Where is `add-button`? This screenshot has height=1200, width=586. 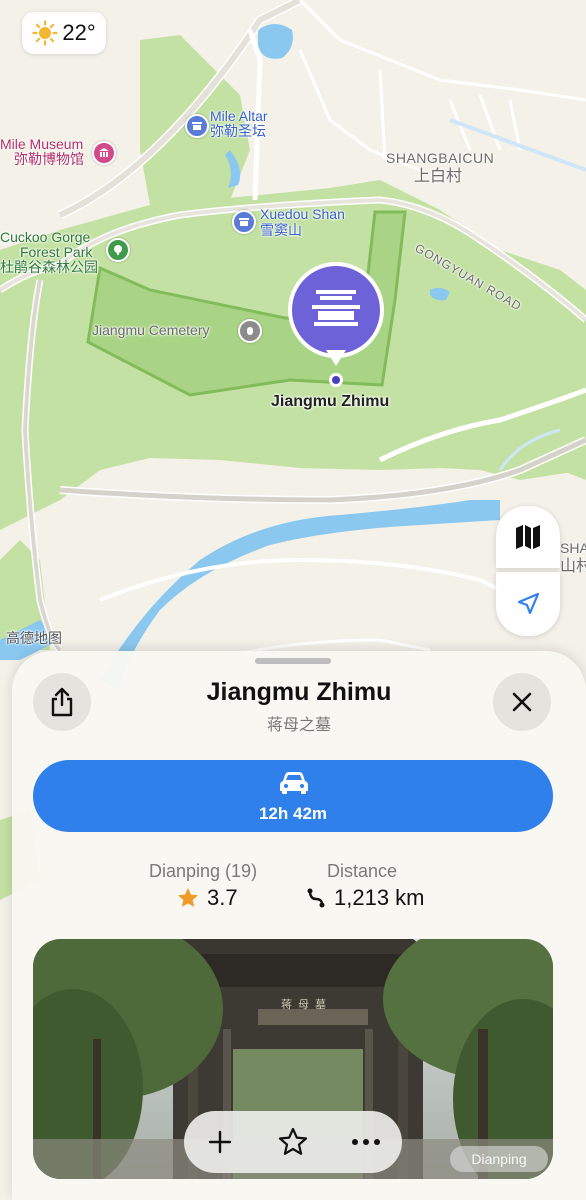
add-button is located at coordinates (220, 1142).